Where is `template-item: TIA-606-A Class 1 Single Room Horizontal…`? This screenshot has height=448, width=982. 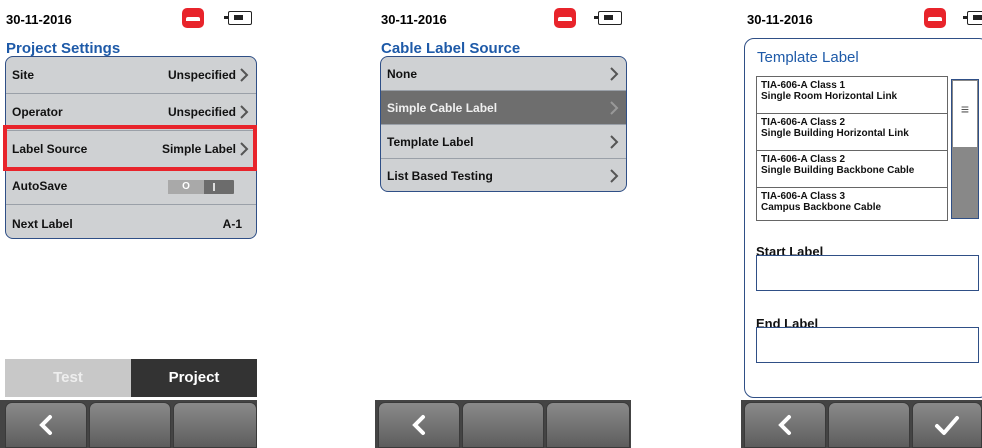 template-item: TIA-606-A Class 1 Single Room Horizontal… is located at coordinates (852, 95).